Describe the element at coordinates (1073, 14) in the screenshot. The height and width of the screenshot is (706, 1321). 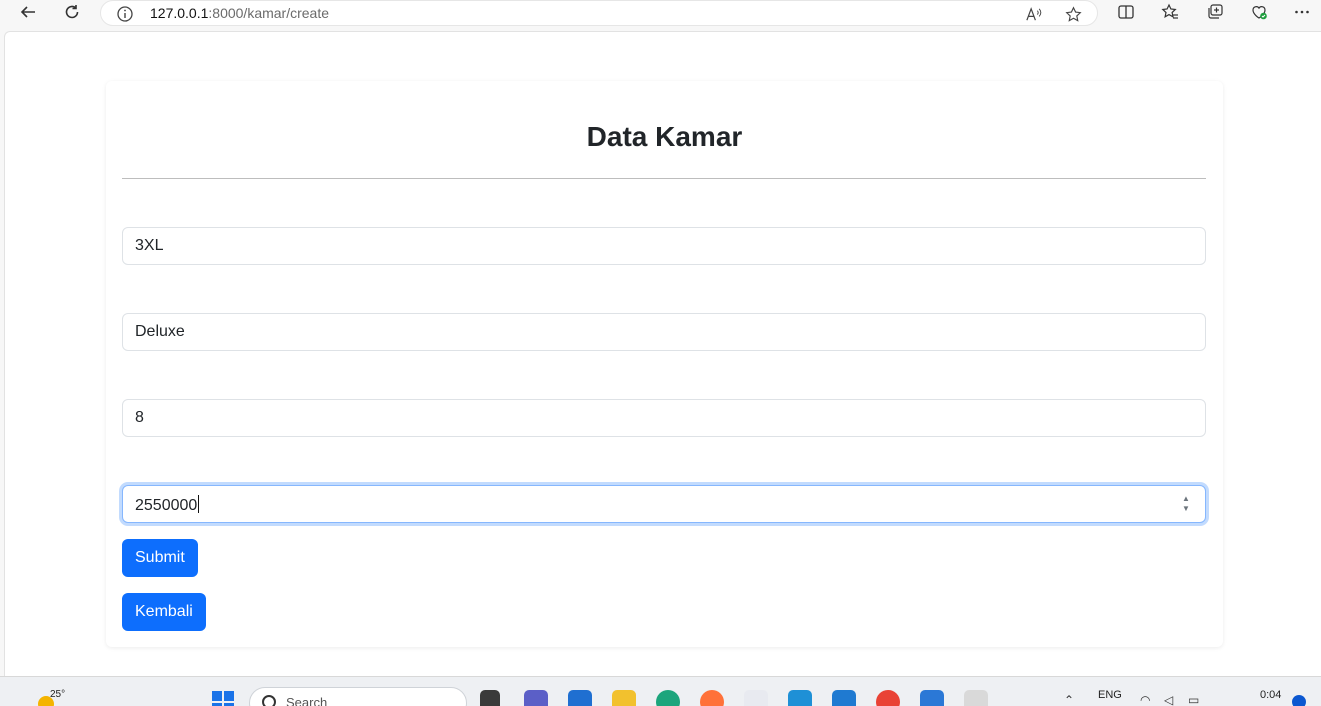
I see `favorite-star-icon` at that location.